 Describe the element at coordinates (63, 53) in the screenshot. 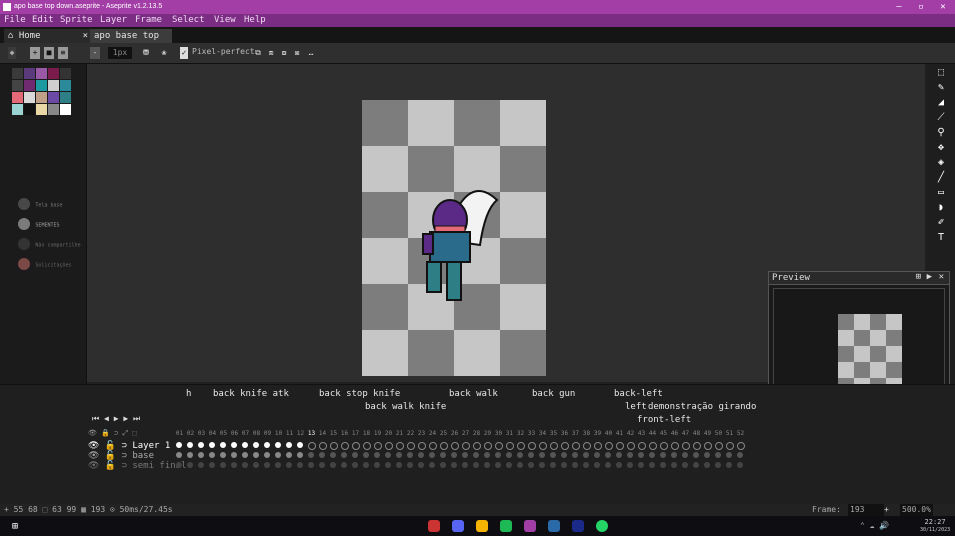

I see `brush-line-icon: ≡` at that location.